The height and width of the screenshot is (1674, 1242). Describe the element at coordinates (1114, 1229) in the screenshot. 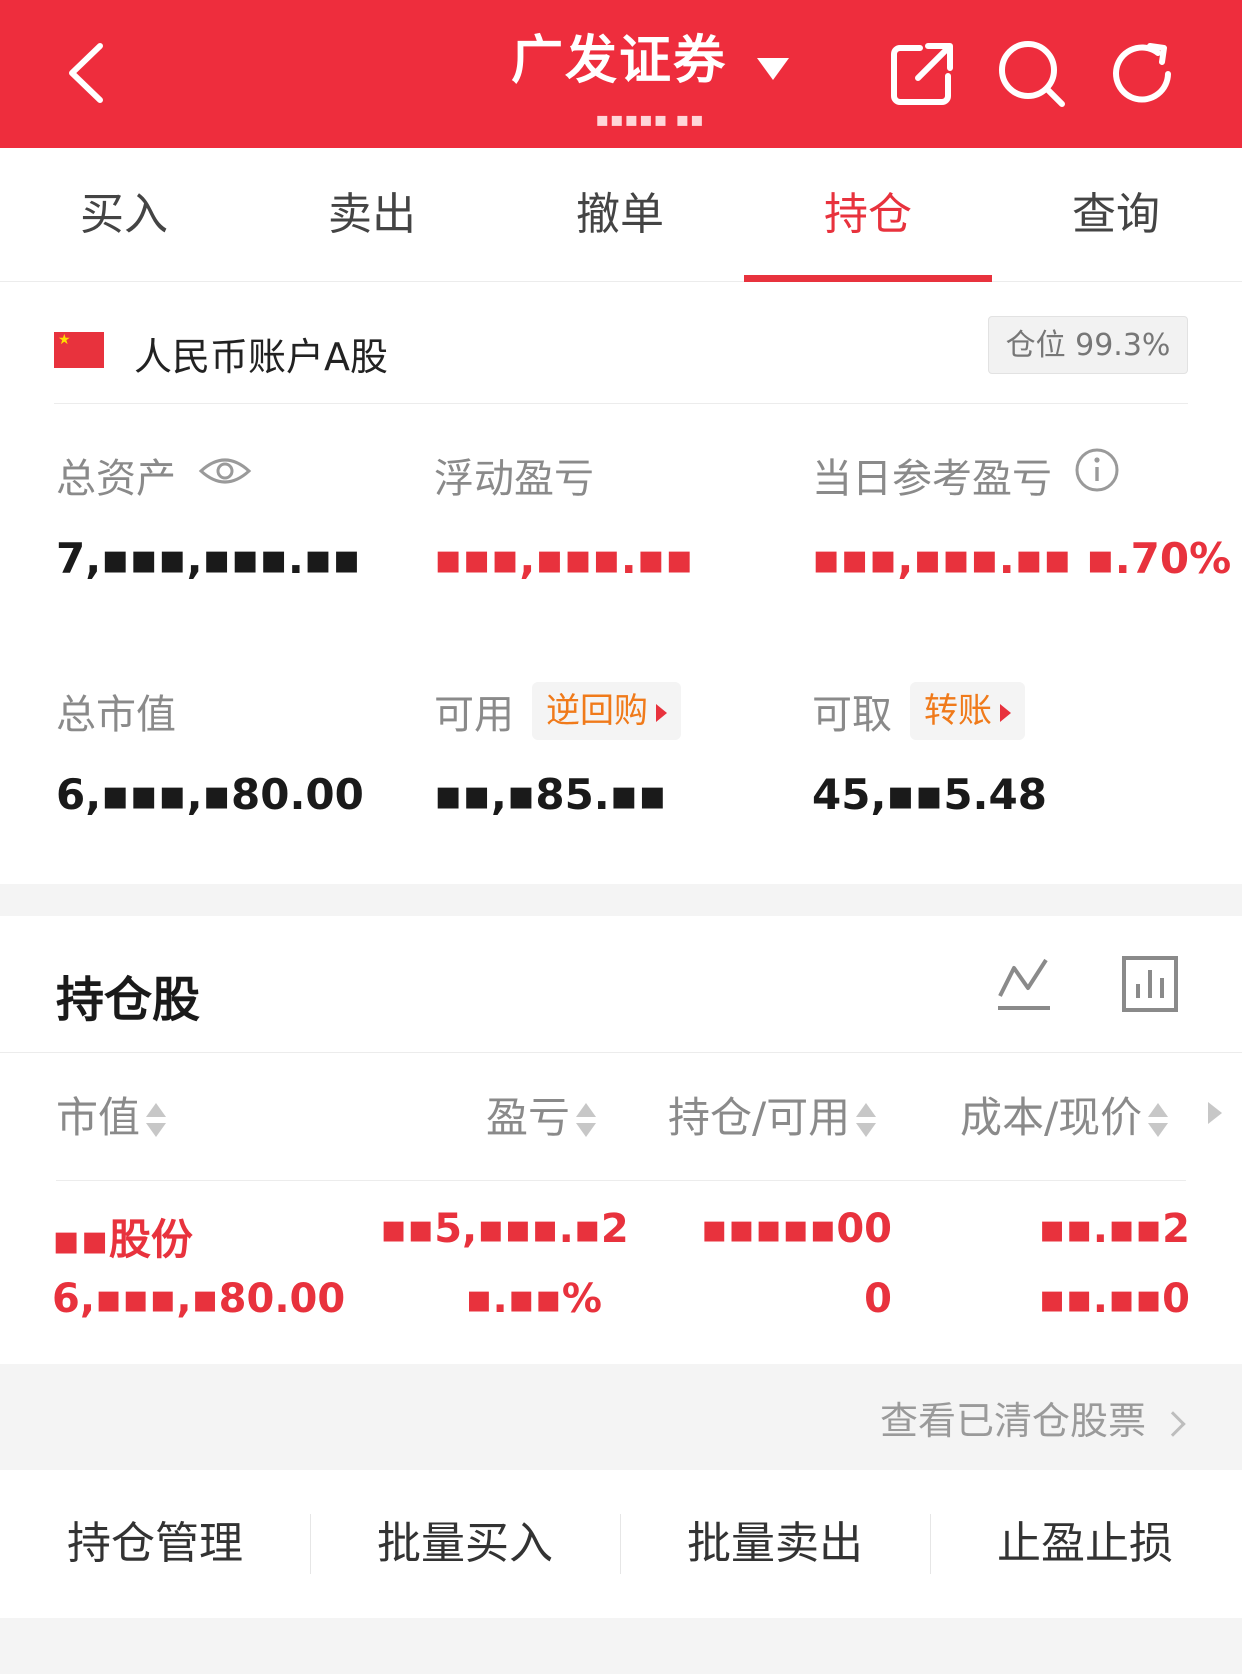

I see `stock-cost: ▪▪.▪▪2` at that location.